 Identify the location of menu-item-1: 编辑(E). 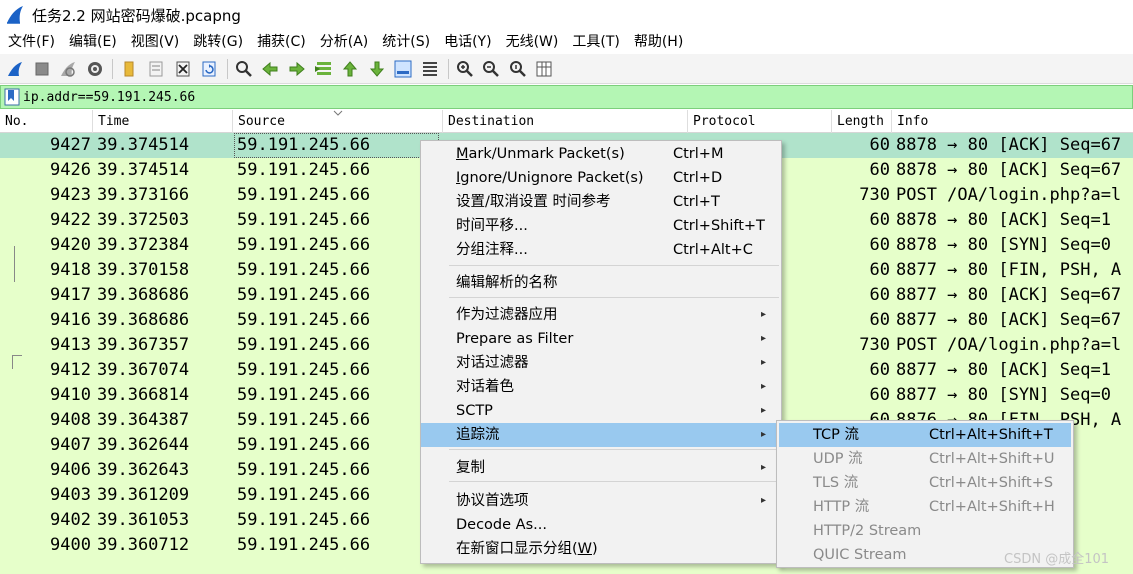
(94, 42).